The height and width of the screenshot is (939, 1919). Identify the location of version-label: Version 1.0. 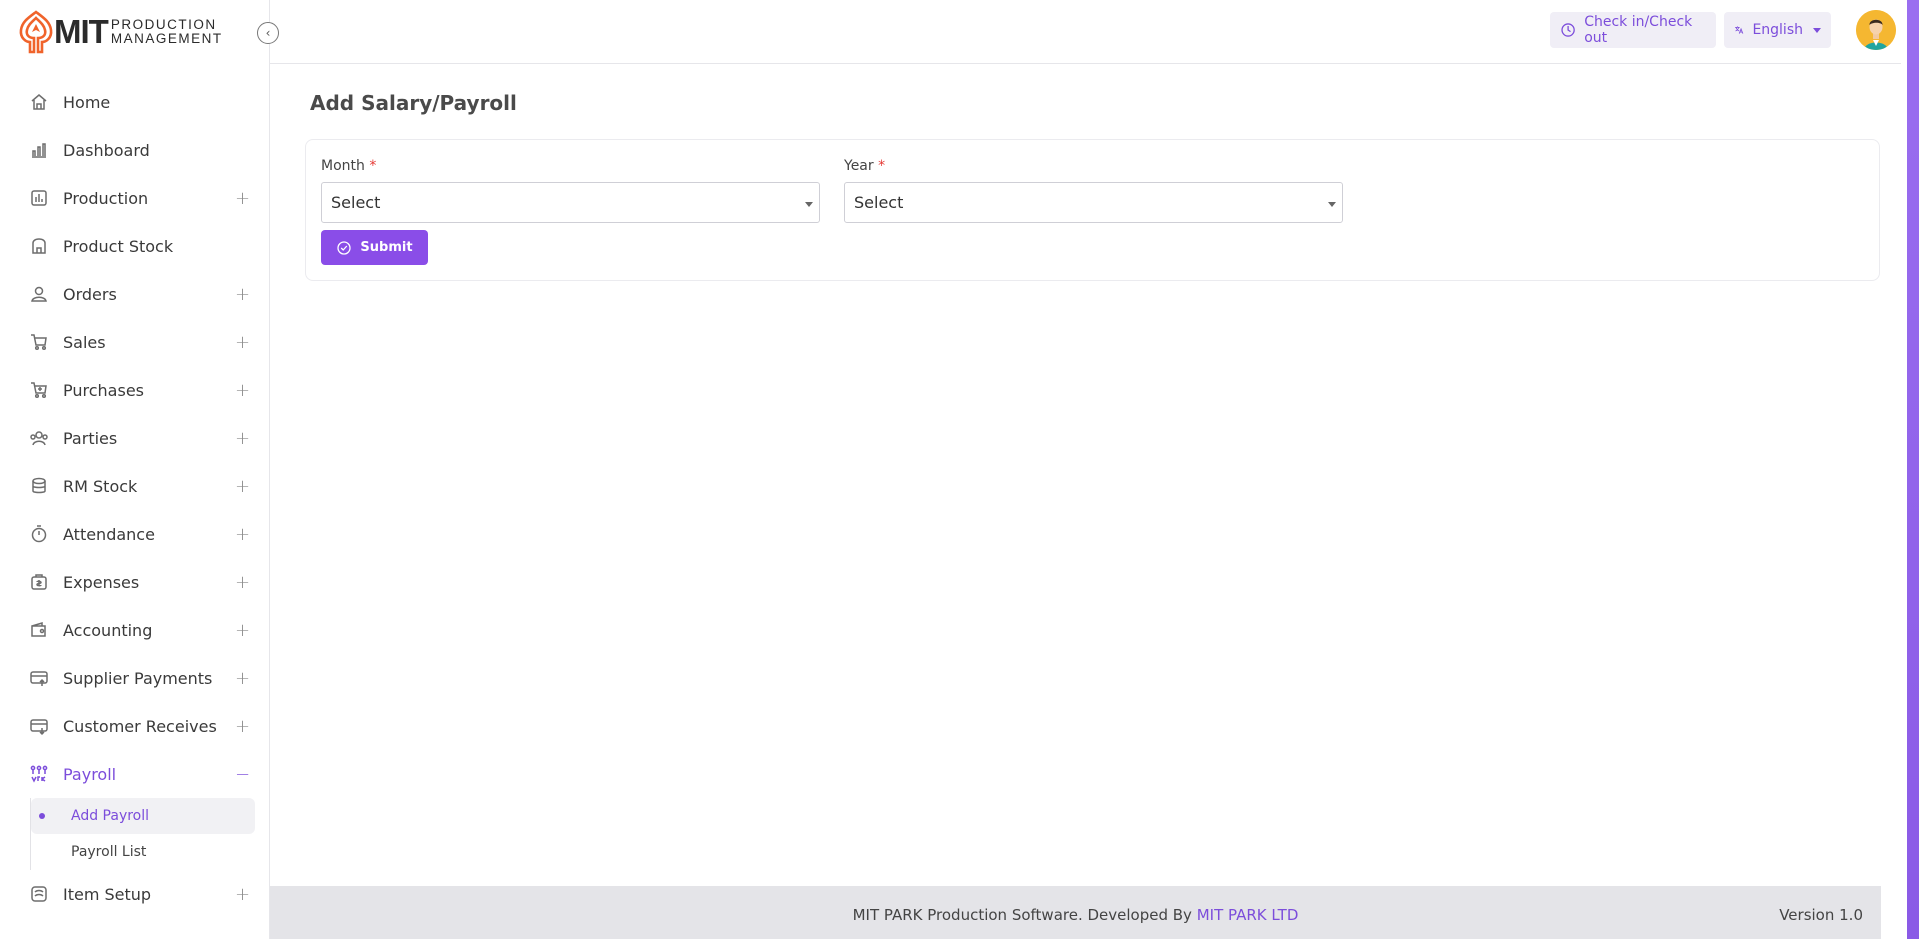
(1821, 915).